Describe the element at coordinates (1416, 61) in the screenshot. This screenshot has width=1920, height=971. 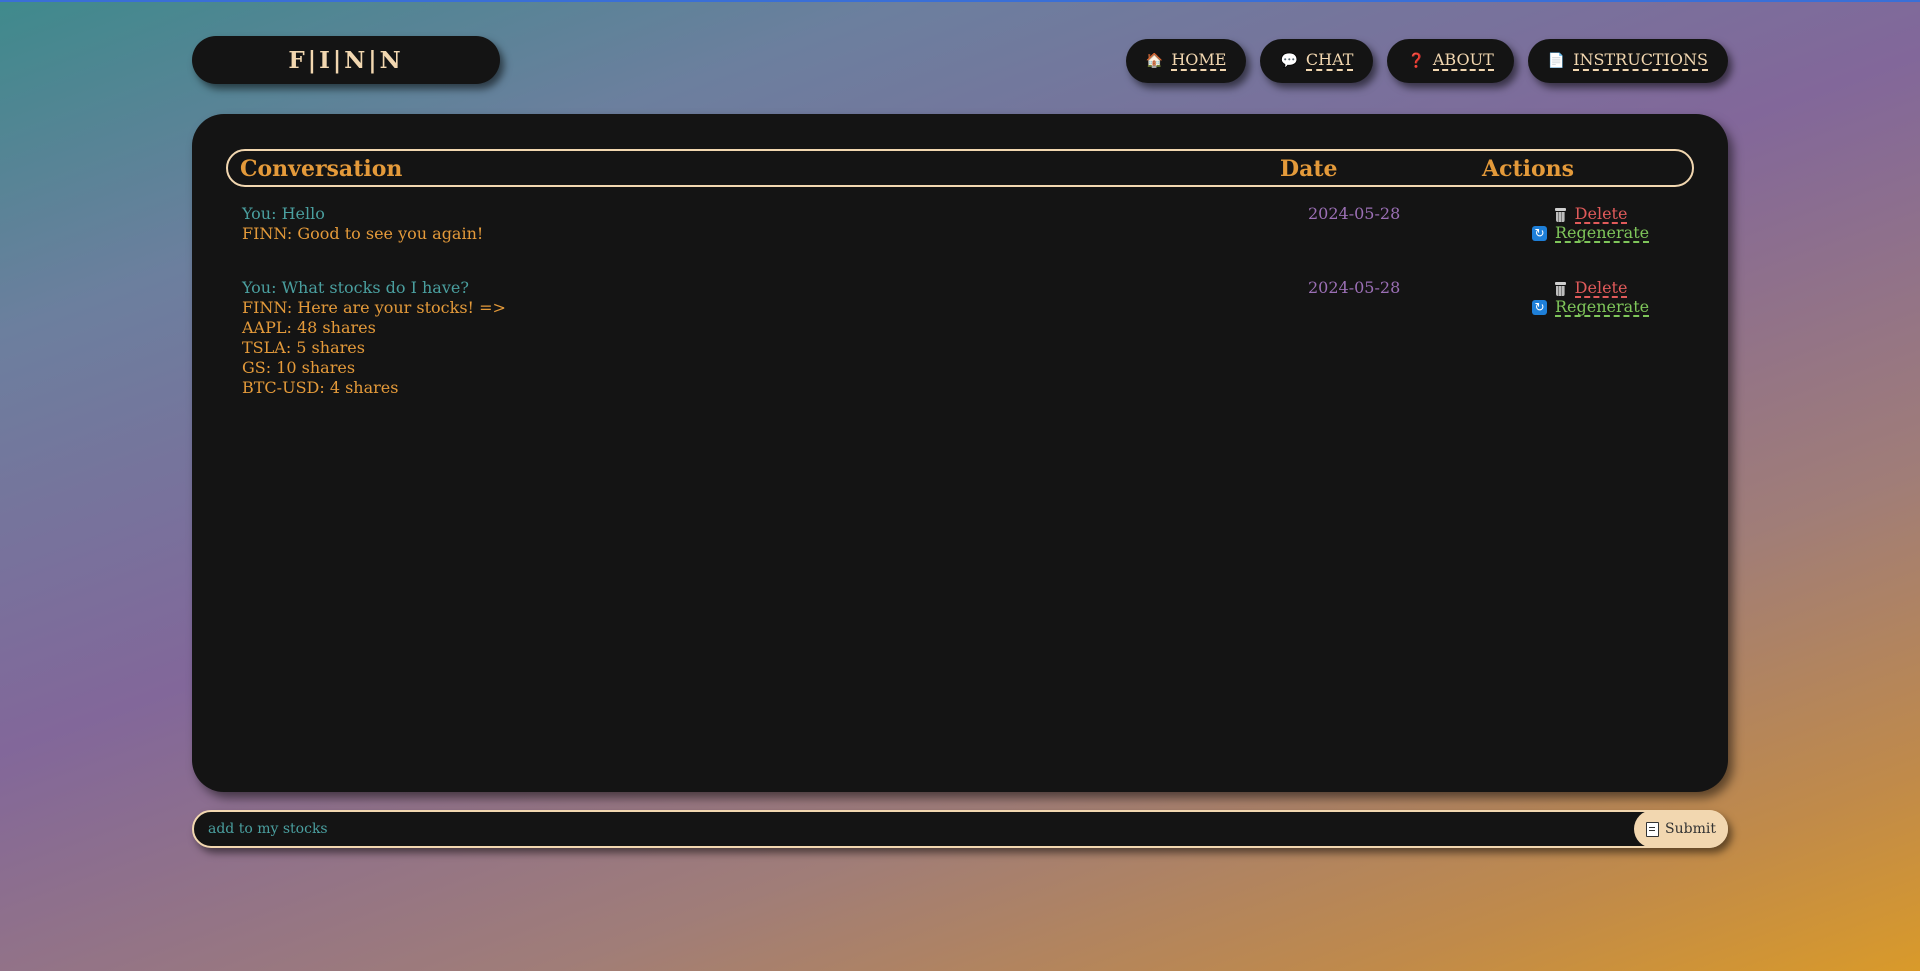
I see `question-mark-icon: ❓` at that location.